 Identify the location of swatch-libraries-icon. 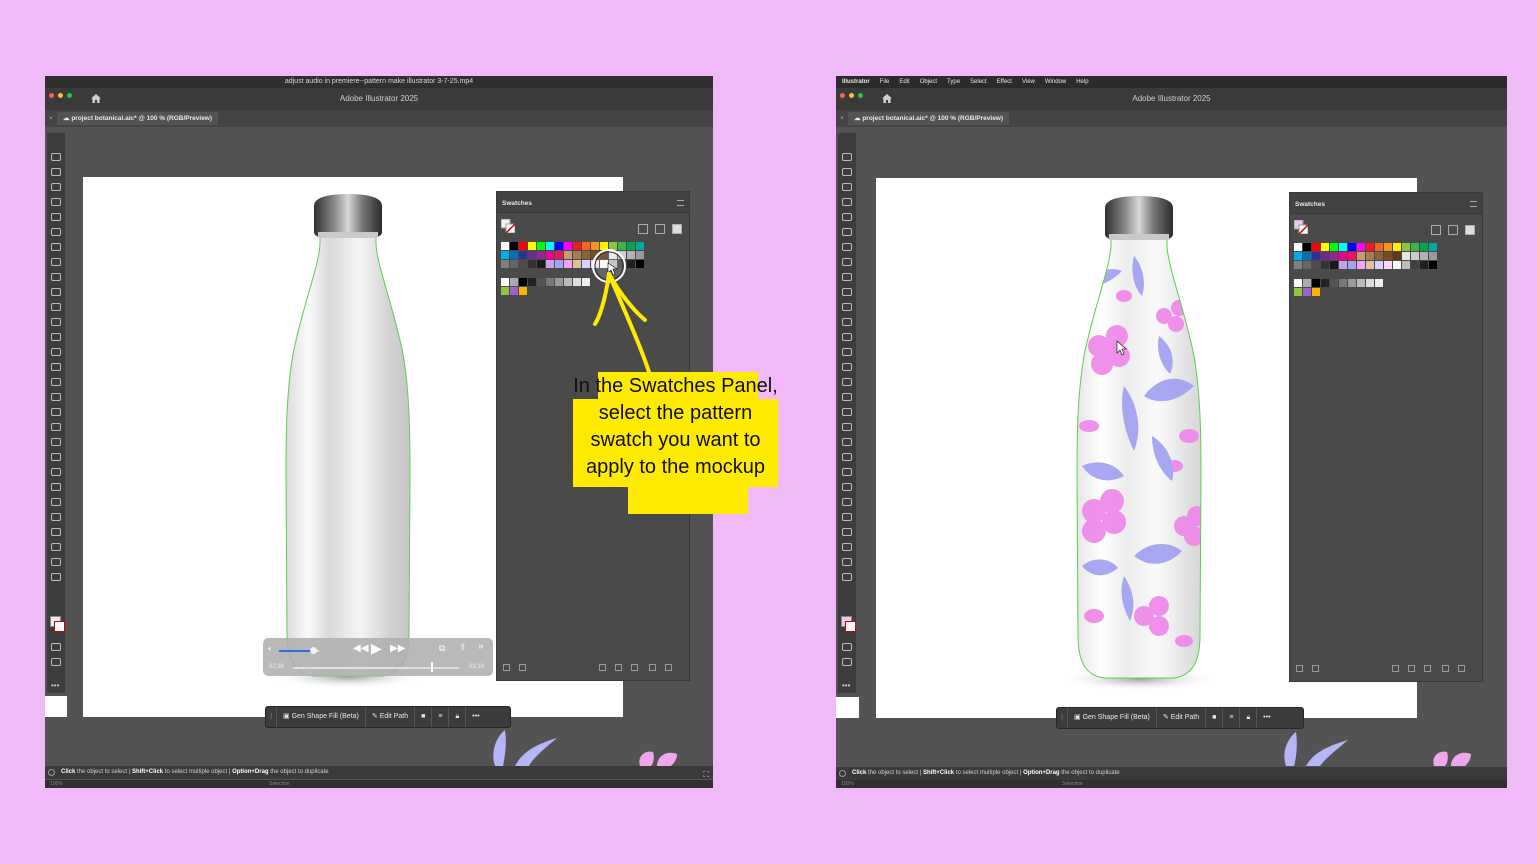
(506, 667).